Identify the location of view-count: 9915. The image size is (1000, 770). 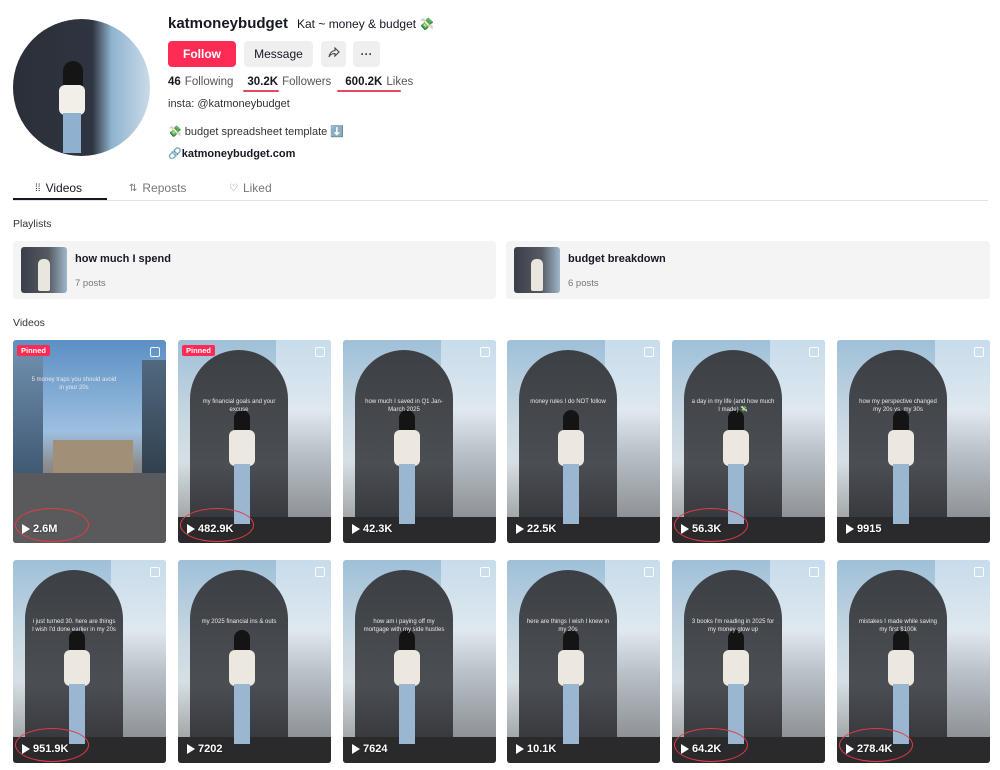
(863, 529).